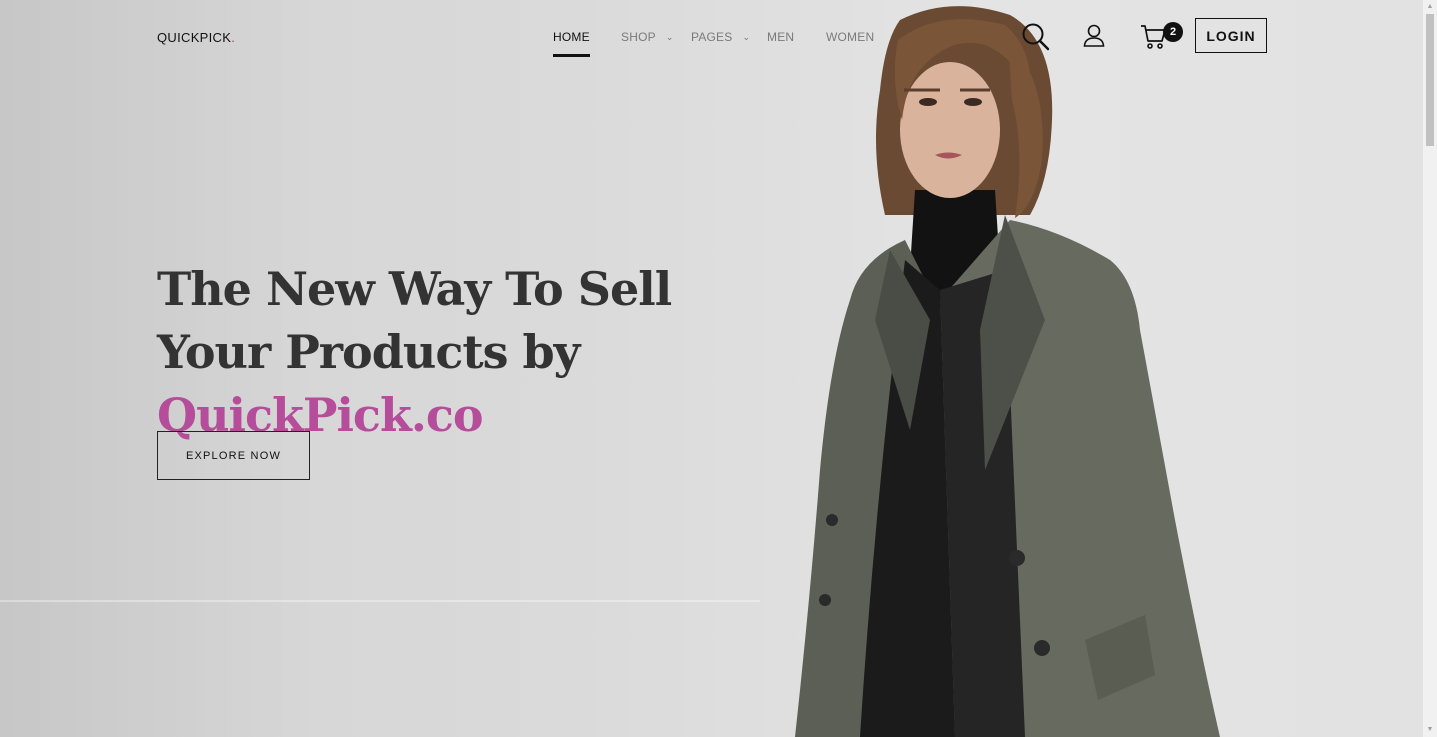 The height and width of the screenshot is (737, 1437). I want to click on nav-home: HOME, so click(571, 43).